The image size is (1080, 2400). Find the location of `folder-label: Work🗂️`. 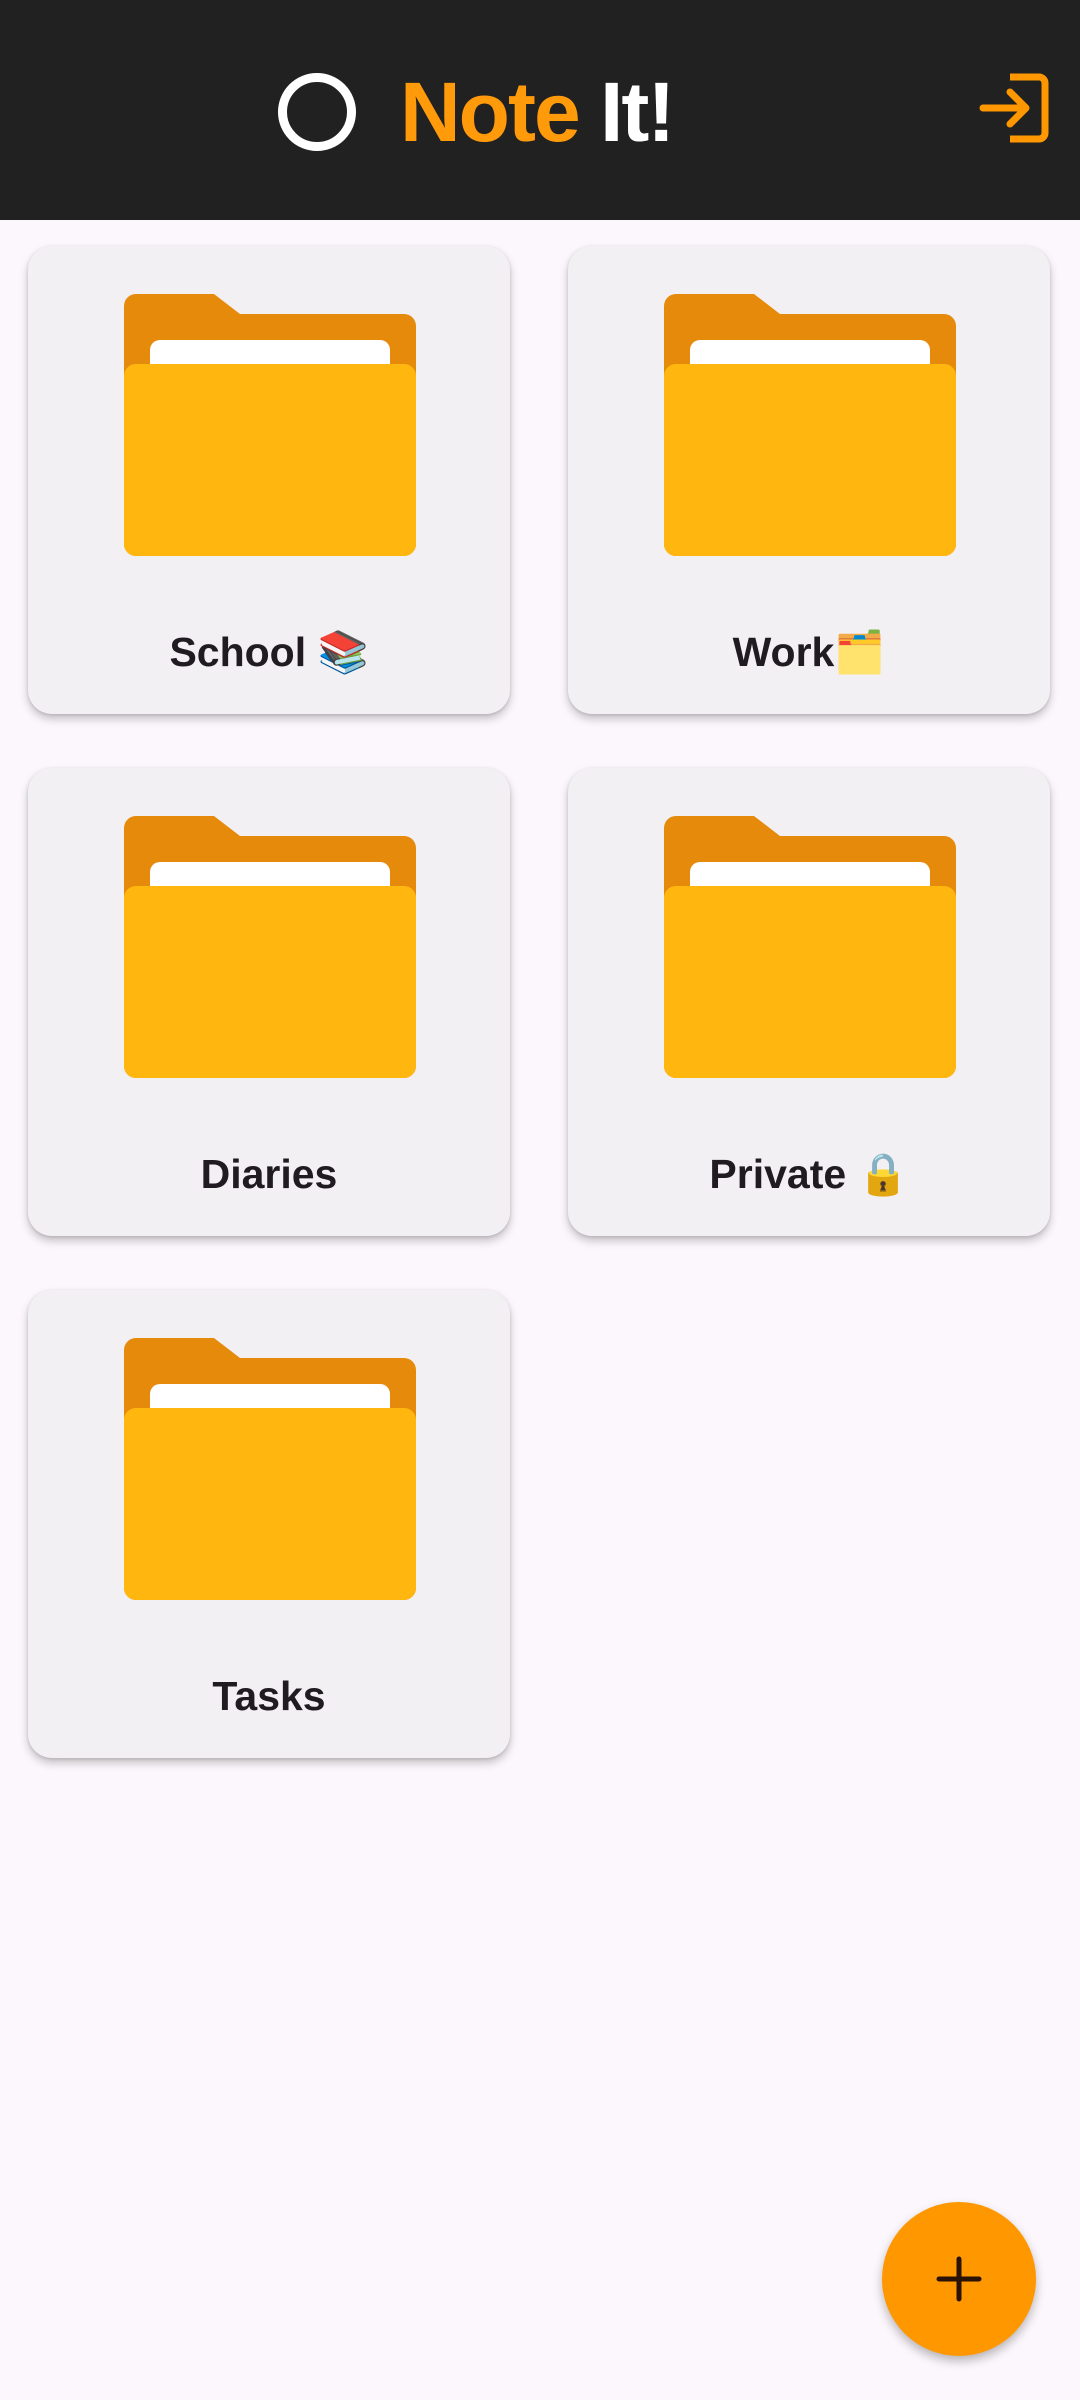

folder-label: Work🗂️ is located at coordinates (809, 652).